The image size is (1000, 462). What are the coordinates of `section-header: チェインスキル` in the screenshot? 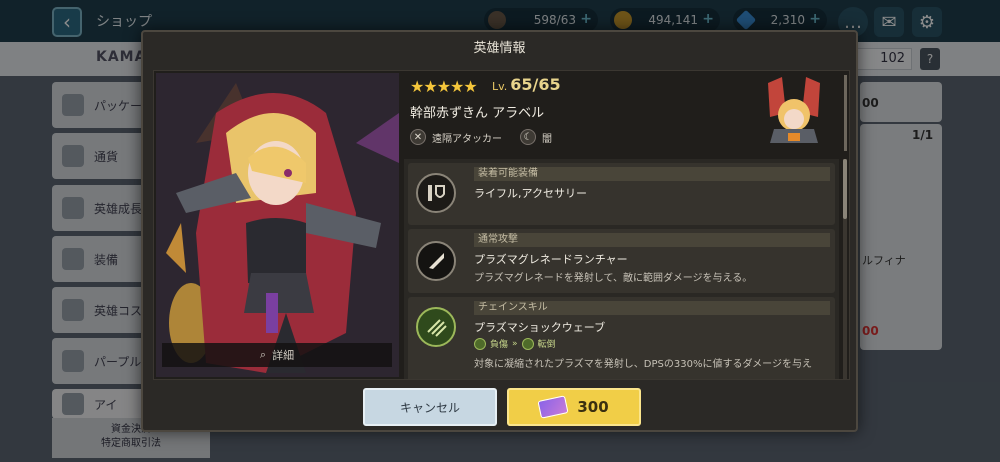 It's located at (652, 308).